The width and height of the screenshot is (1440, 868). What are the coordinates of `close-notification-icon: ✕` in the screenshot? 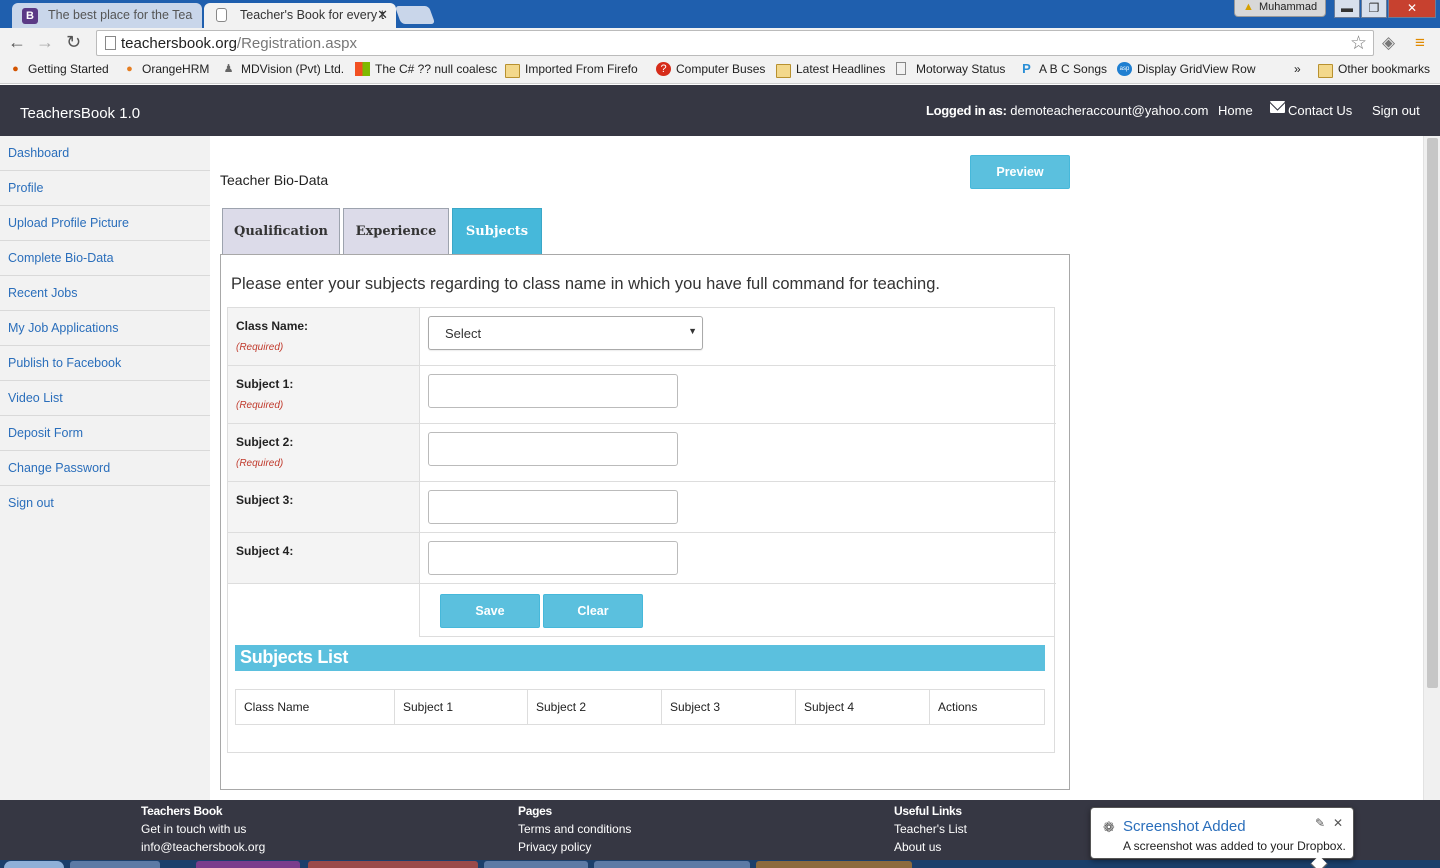 It's located at (1338, 823).